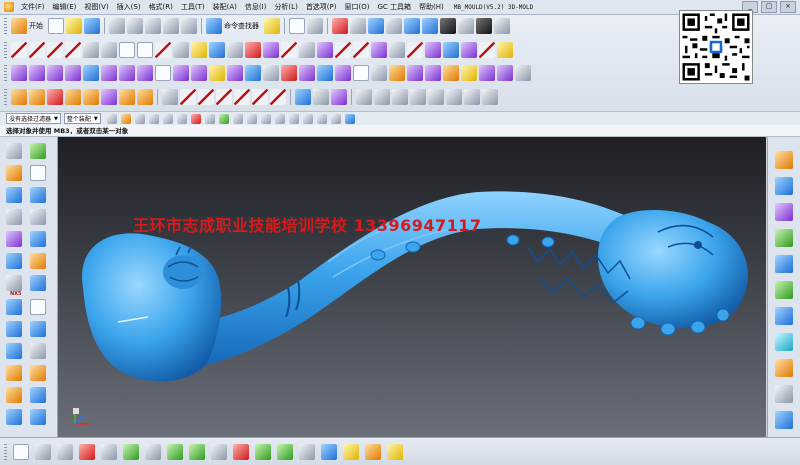 The image size is (800, 465). What do you see at coordinates (263, 451) in the screenshot?
I see `hide-icon` at bounding box center [263, 451].